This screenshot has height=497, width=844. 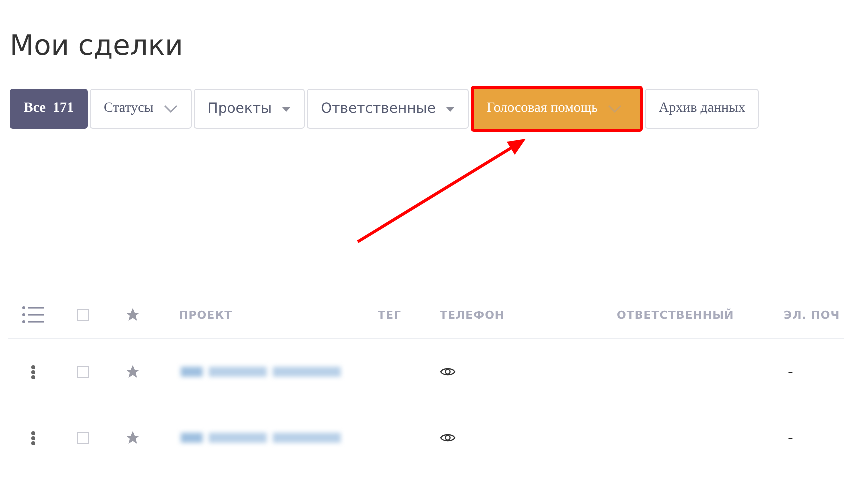 What do you see at coordinates (49, 109) in the screenshot?
I see `filter-button: Все 171` at bounding box center [49, 109].